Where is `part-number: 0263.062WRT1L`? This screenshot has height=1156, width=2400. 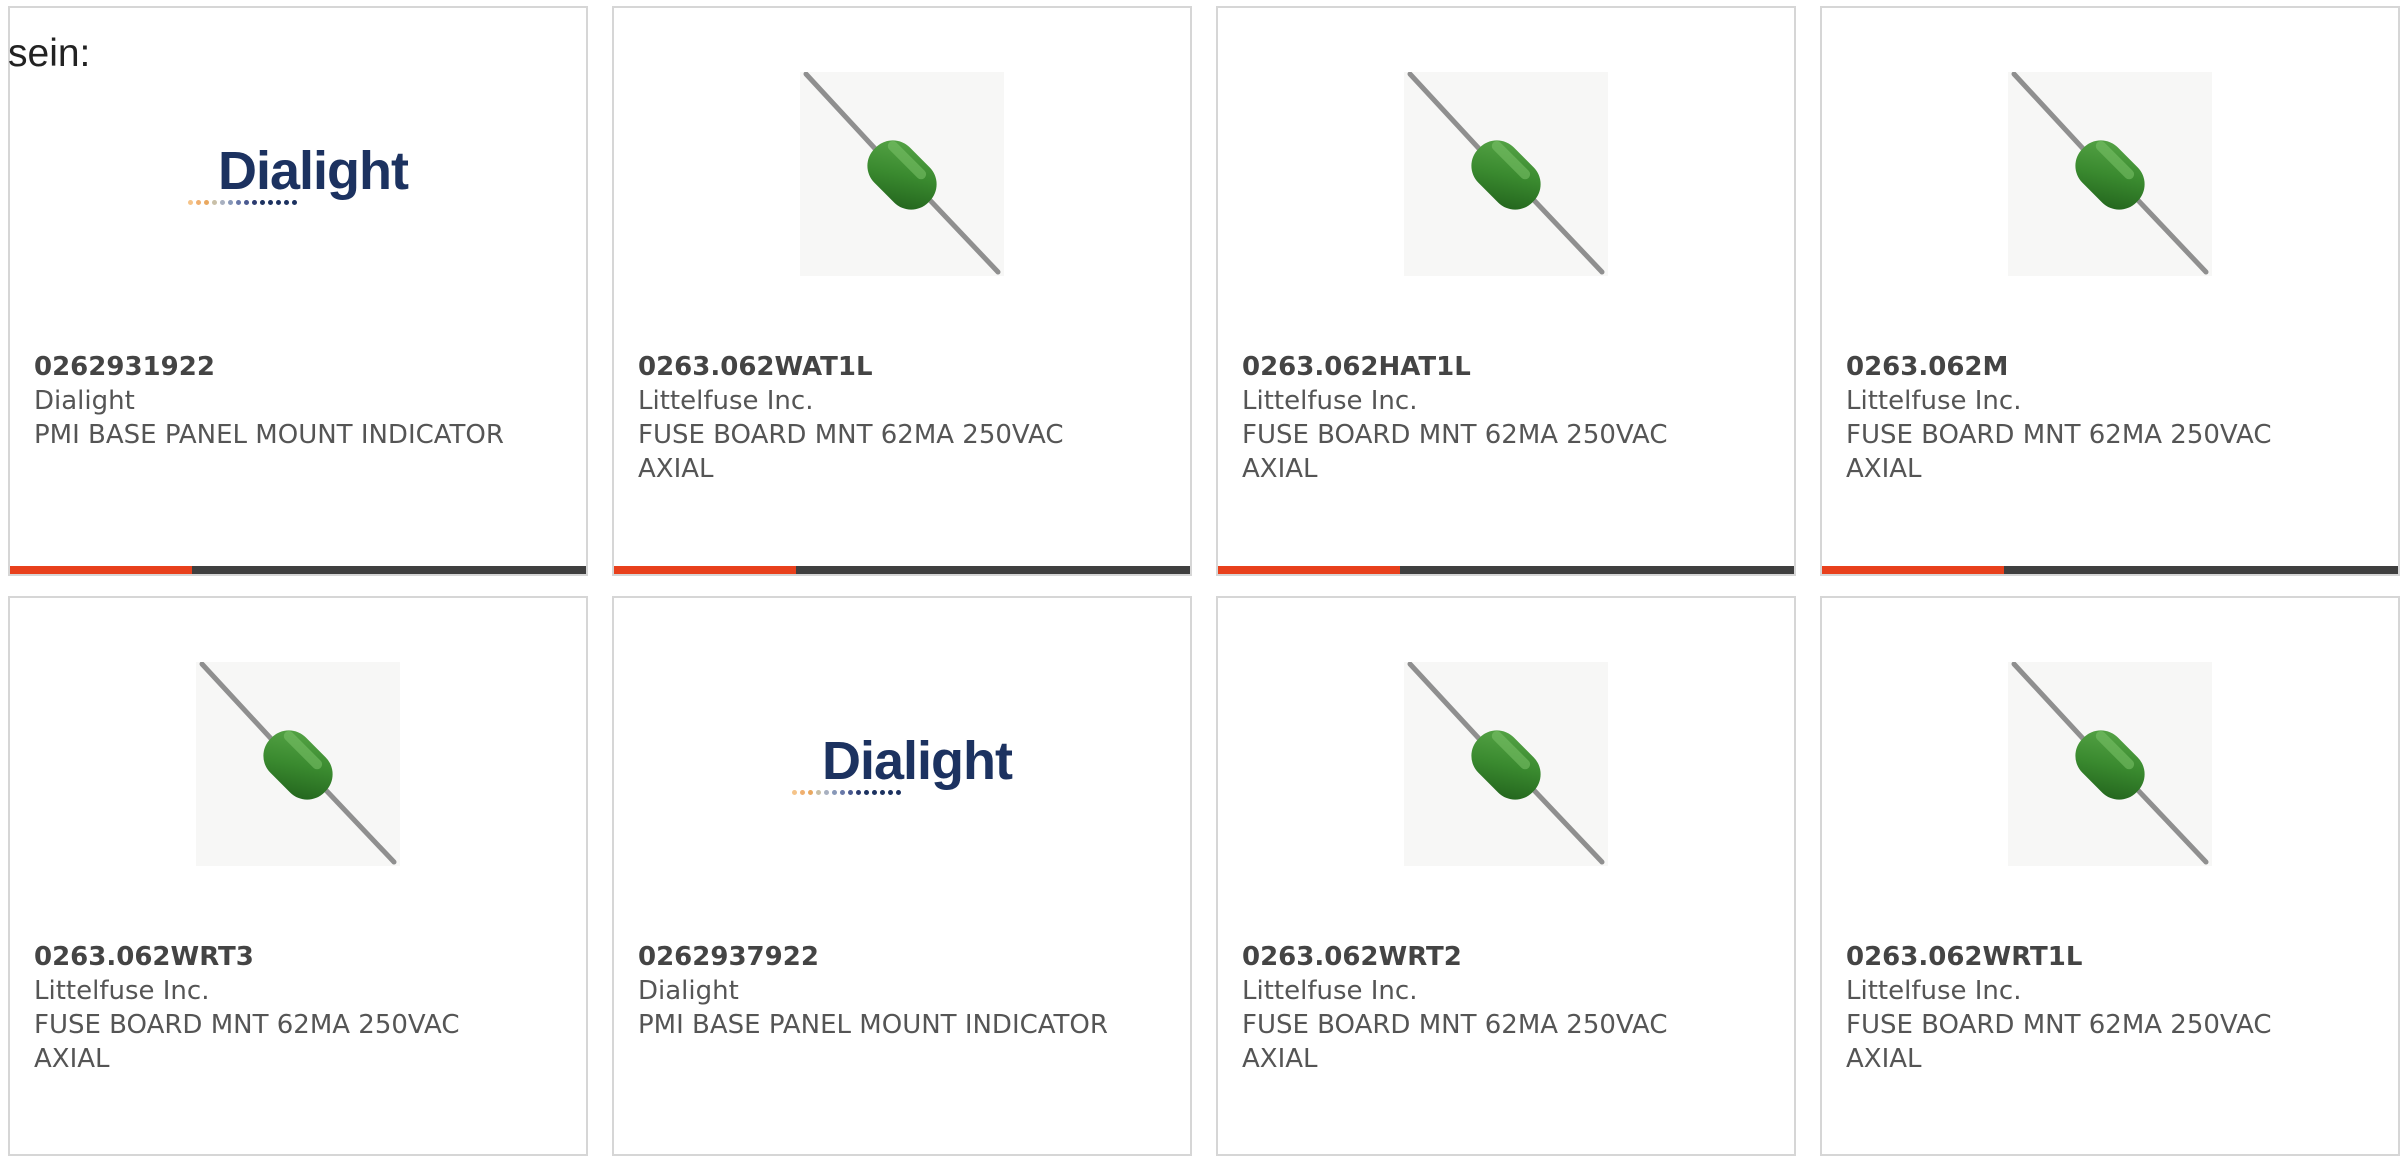 part-number: 0263.062WRT1L is located at coordinates (2096, 957).